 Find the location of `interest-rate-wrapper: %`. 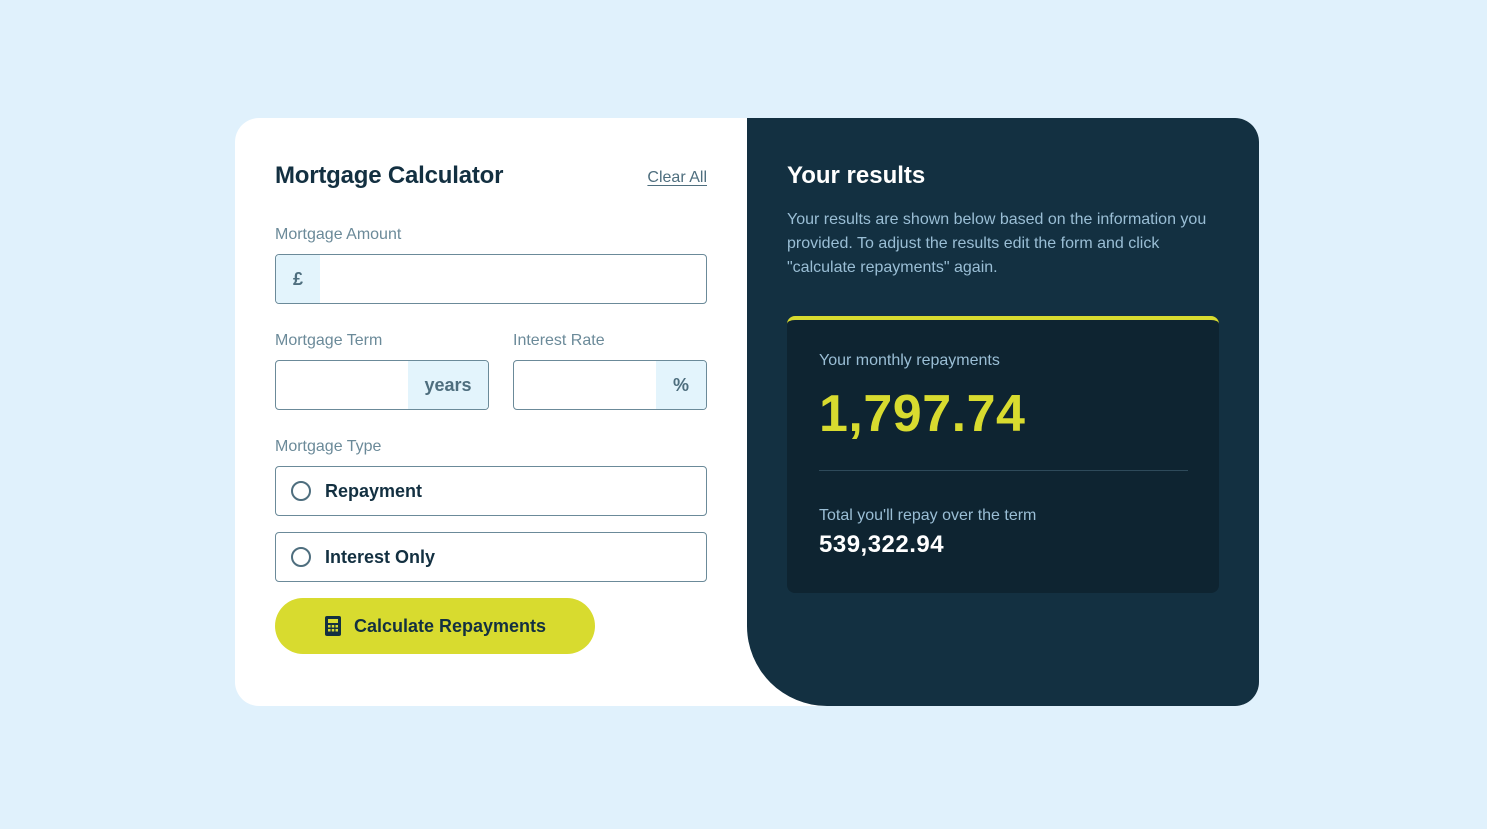

interest-rate-wrapper: % is located at coordinates (610, 385).